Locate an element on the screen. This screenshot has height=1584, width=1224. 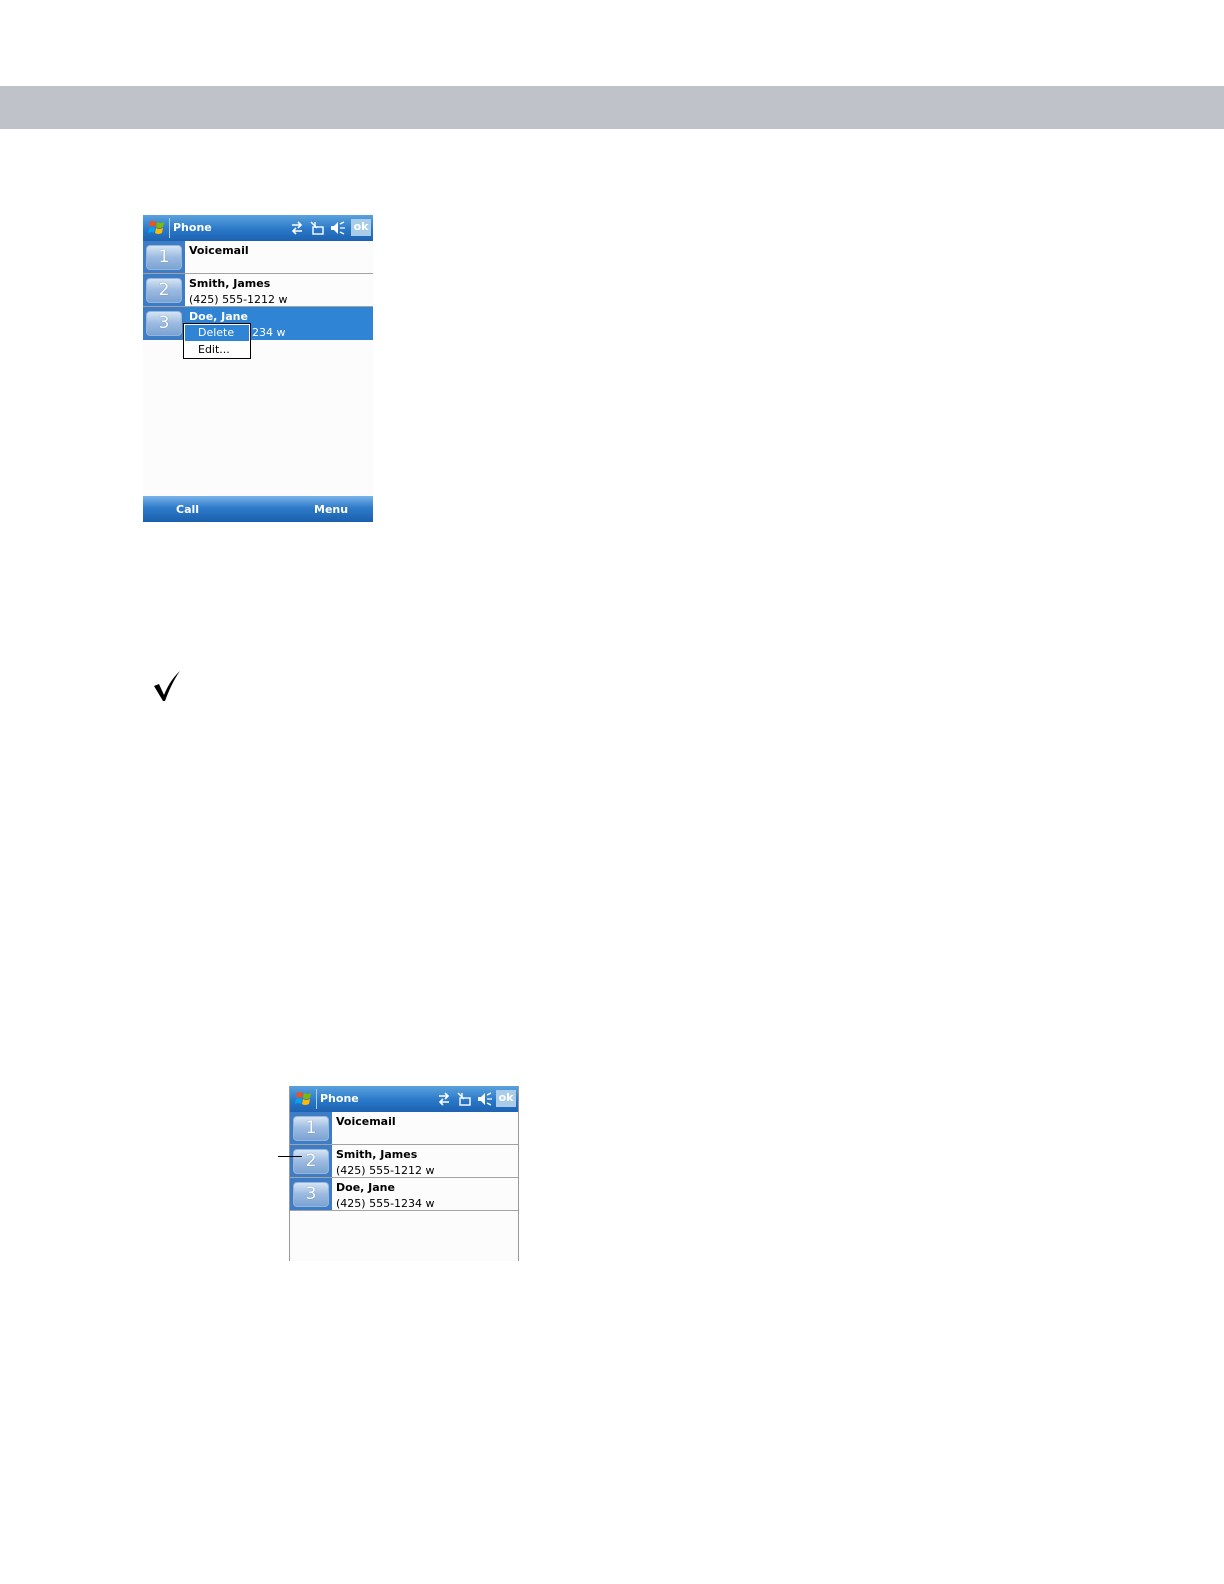
entry-phone: (425) 555-1234 w is located at coordinates (385, 1203).